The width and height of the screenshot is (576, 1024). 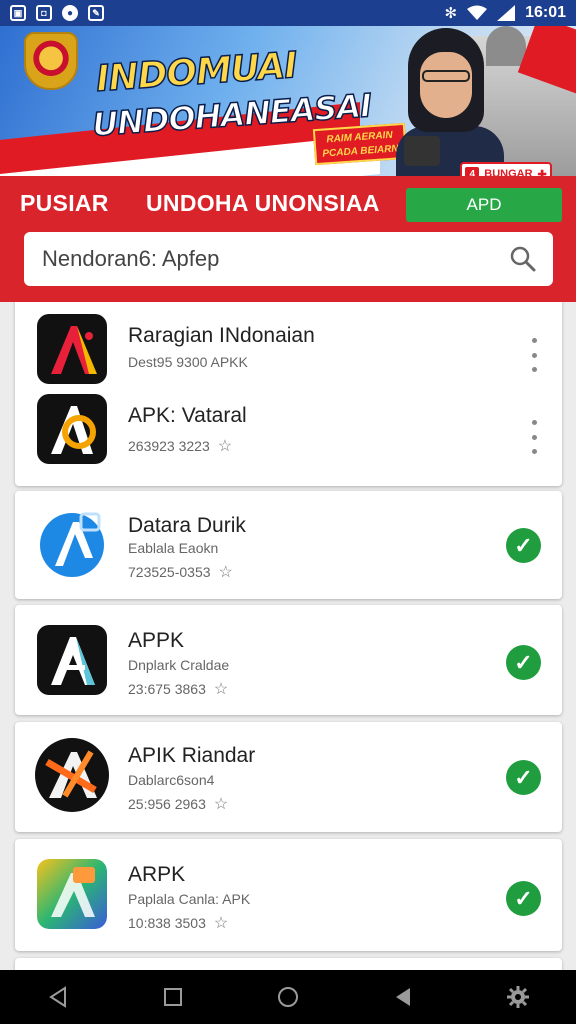 I want to click on edit-icon: ✎, so click(x=96, y=13).